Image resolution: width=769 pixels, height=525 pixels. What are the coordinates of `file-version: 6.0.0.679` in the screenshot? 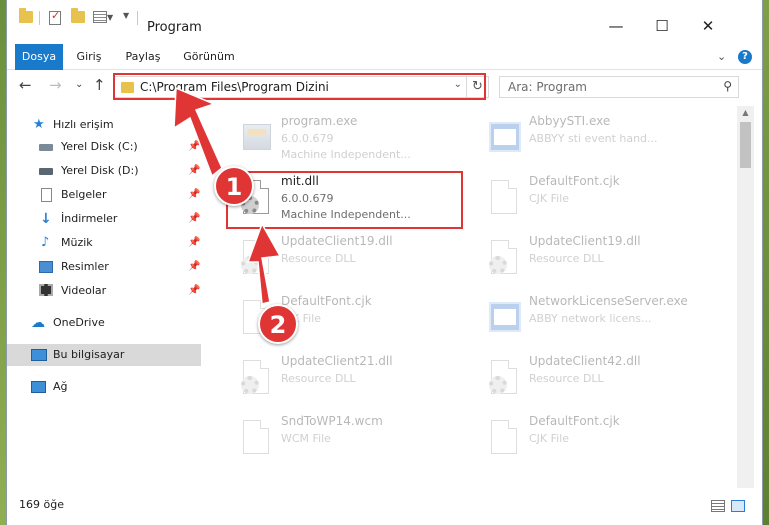 It's located at (307, 138).